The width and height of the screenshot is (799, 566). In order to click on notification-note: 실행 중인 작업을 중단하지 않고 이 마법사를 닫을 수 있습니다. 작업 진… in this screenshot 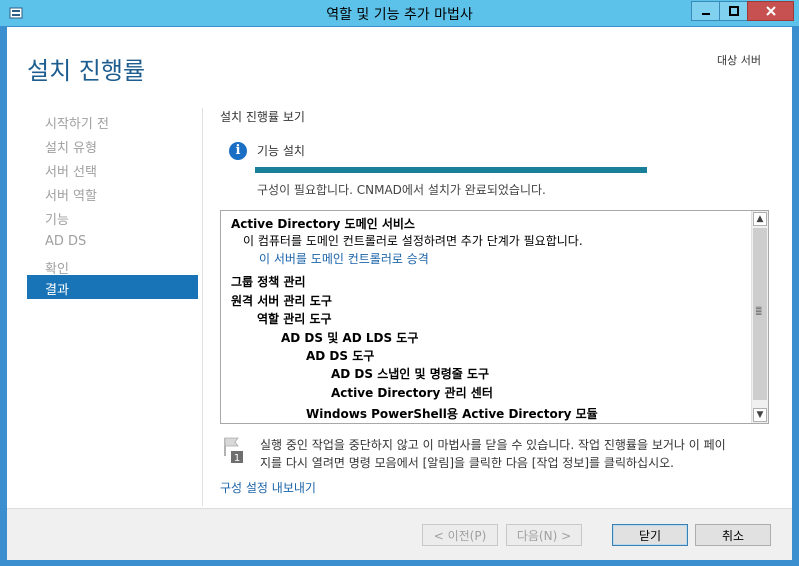, I will do `click(515, 454)`.